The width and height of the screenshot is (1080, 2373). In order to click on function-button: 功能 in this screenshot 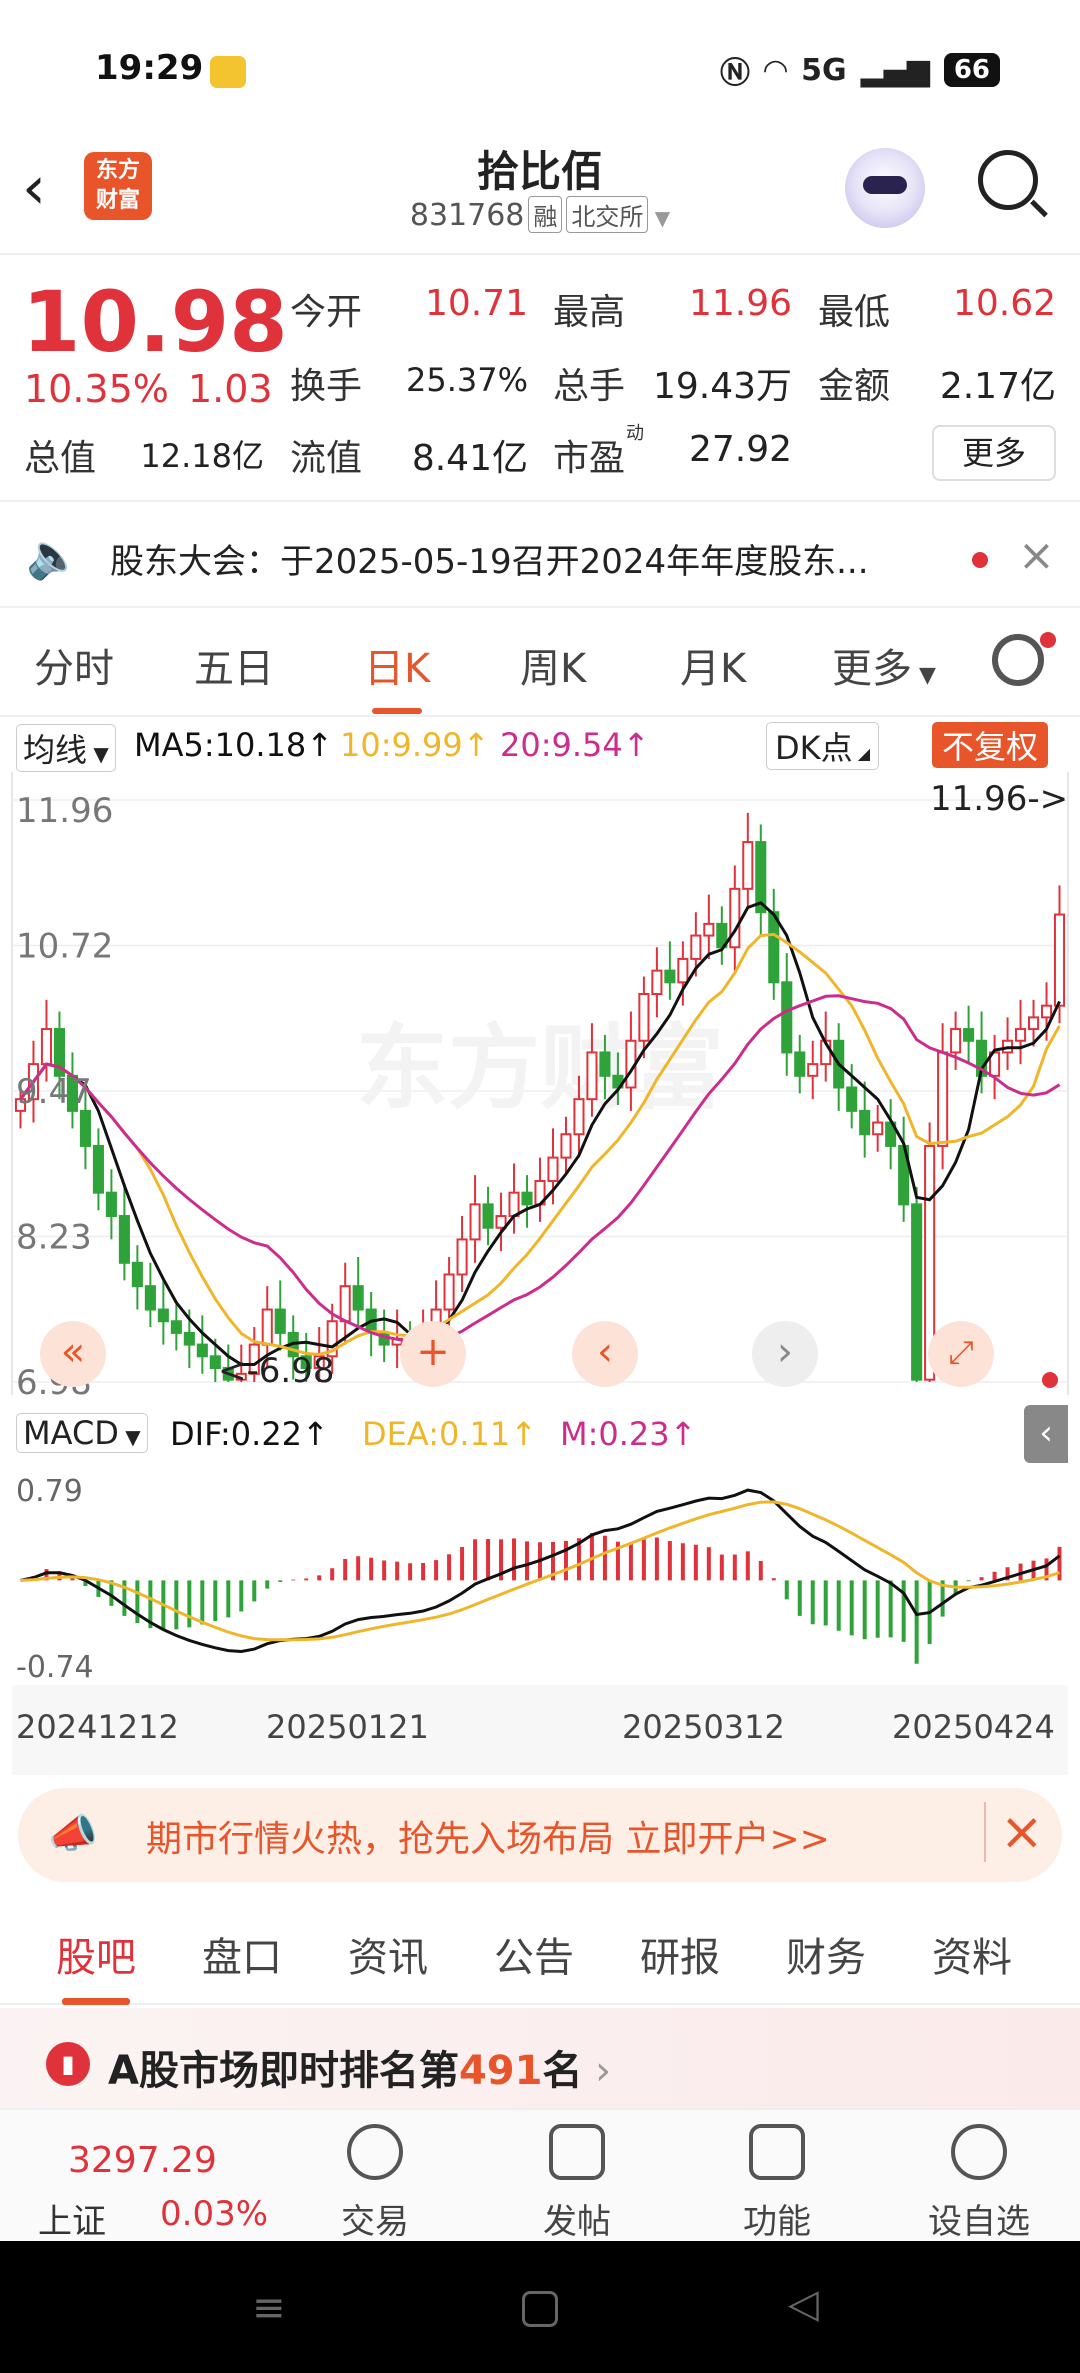, I will do `click(777, 2183)`.